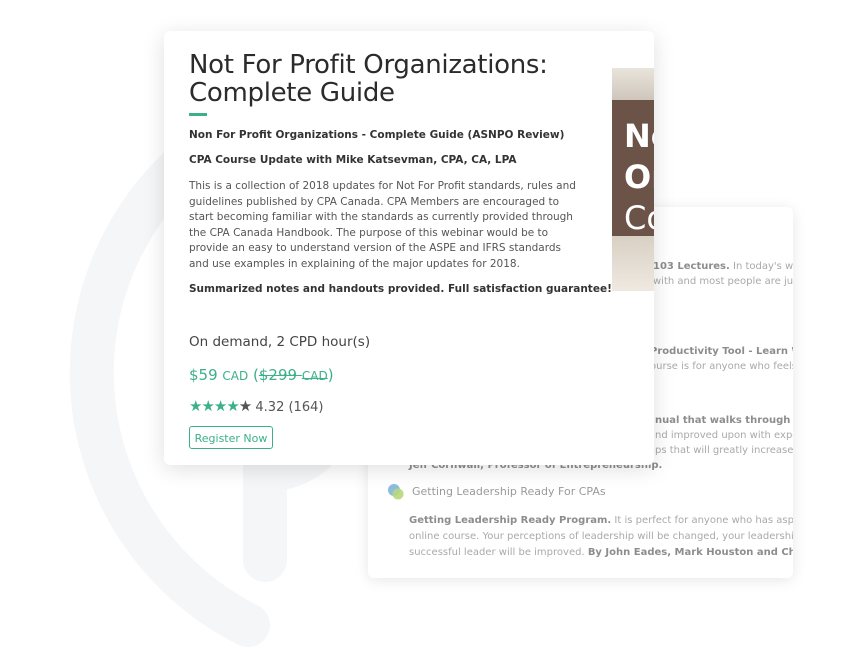 This screenshot has height=649, width=847. Describe the element at coordinates (280, 342) in the screenshot. I see `cpd-hours: On demand, 2 CPD hour(s)` at that location.